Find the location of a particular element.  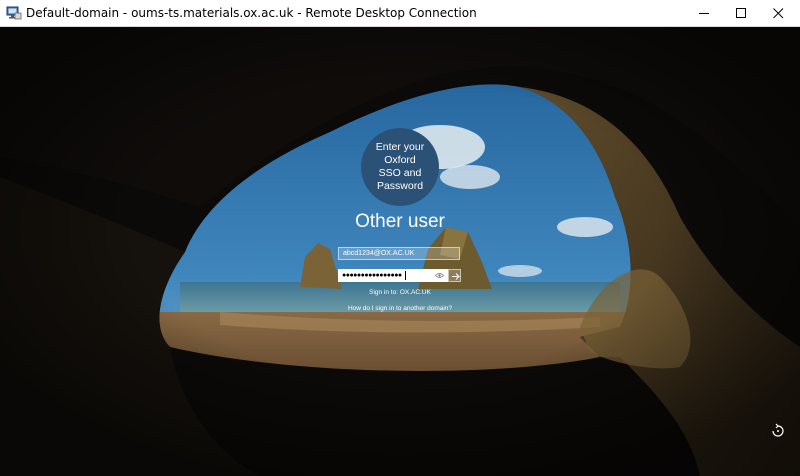

other-domain-link: How do I sign in to another domain? is located at coordinates (400, 308).